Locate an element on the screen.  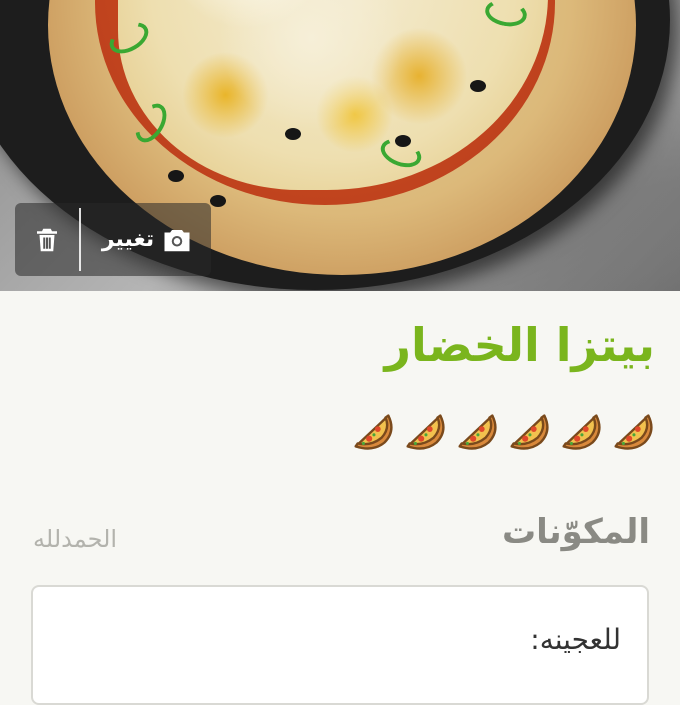
delete-photo-button is located at coordinates (47, 239).